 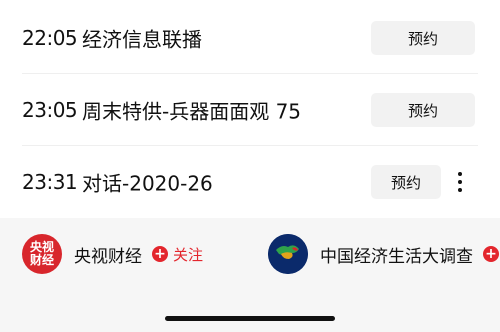 I want to click on program-time: 23:05, so click(x=50, y=110).